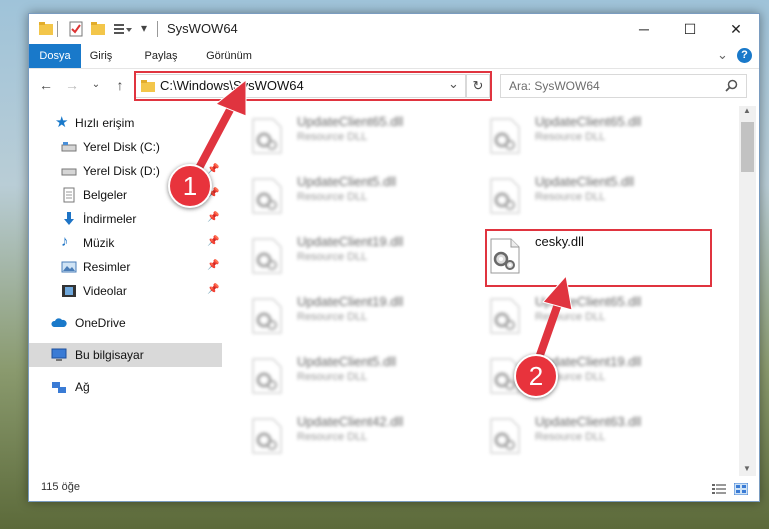  I want to click on arrow-1-shaft, so click(215, 138).